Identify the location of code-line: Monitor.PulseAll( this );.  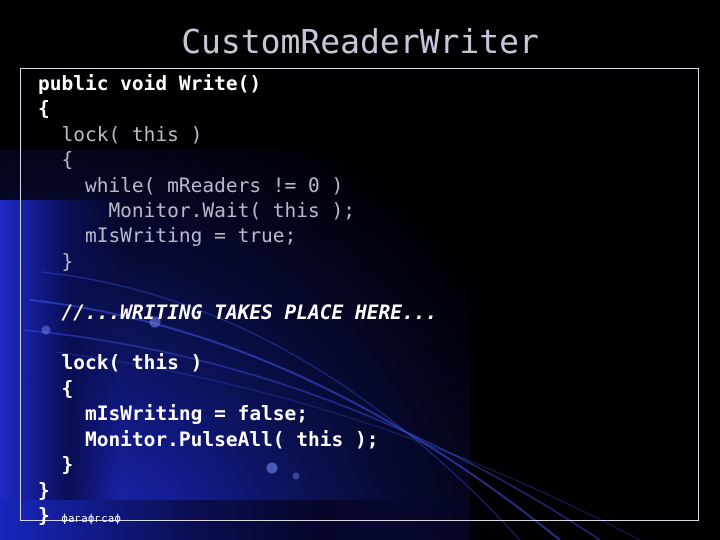
(208, 439).